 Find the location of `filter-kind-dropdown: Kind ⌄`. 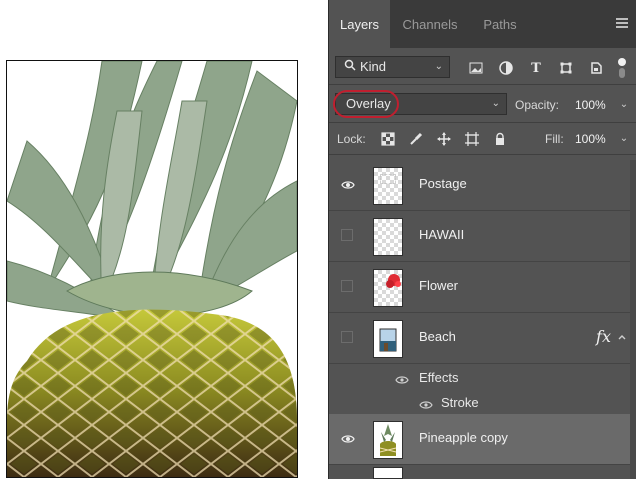

filter-kind-dropdown: Kind ⌄ is located at coordinates (392, 67).